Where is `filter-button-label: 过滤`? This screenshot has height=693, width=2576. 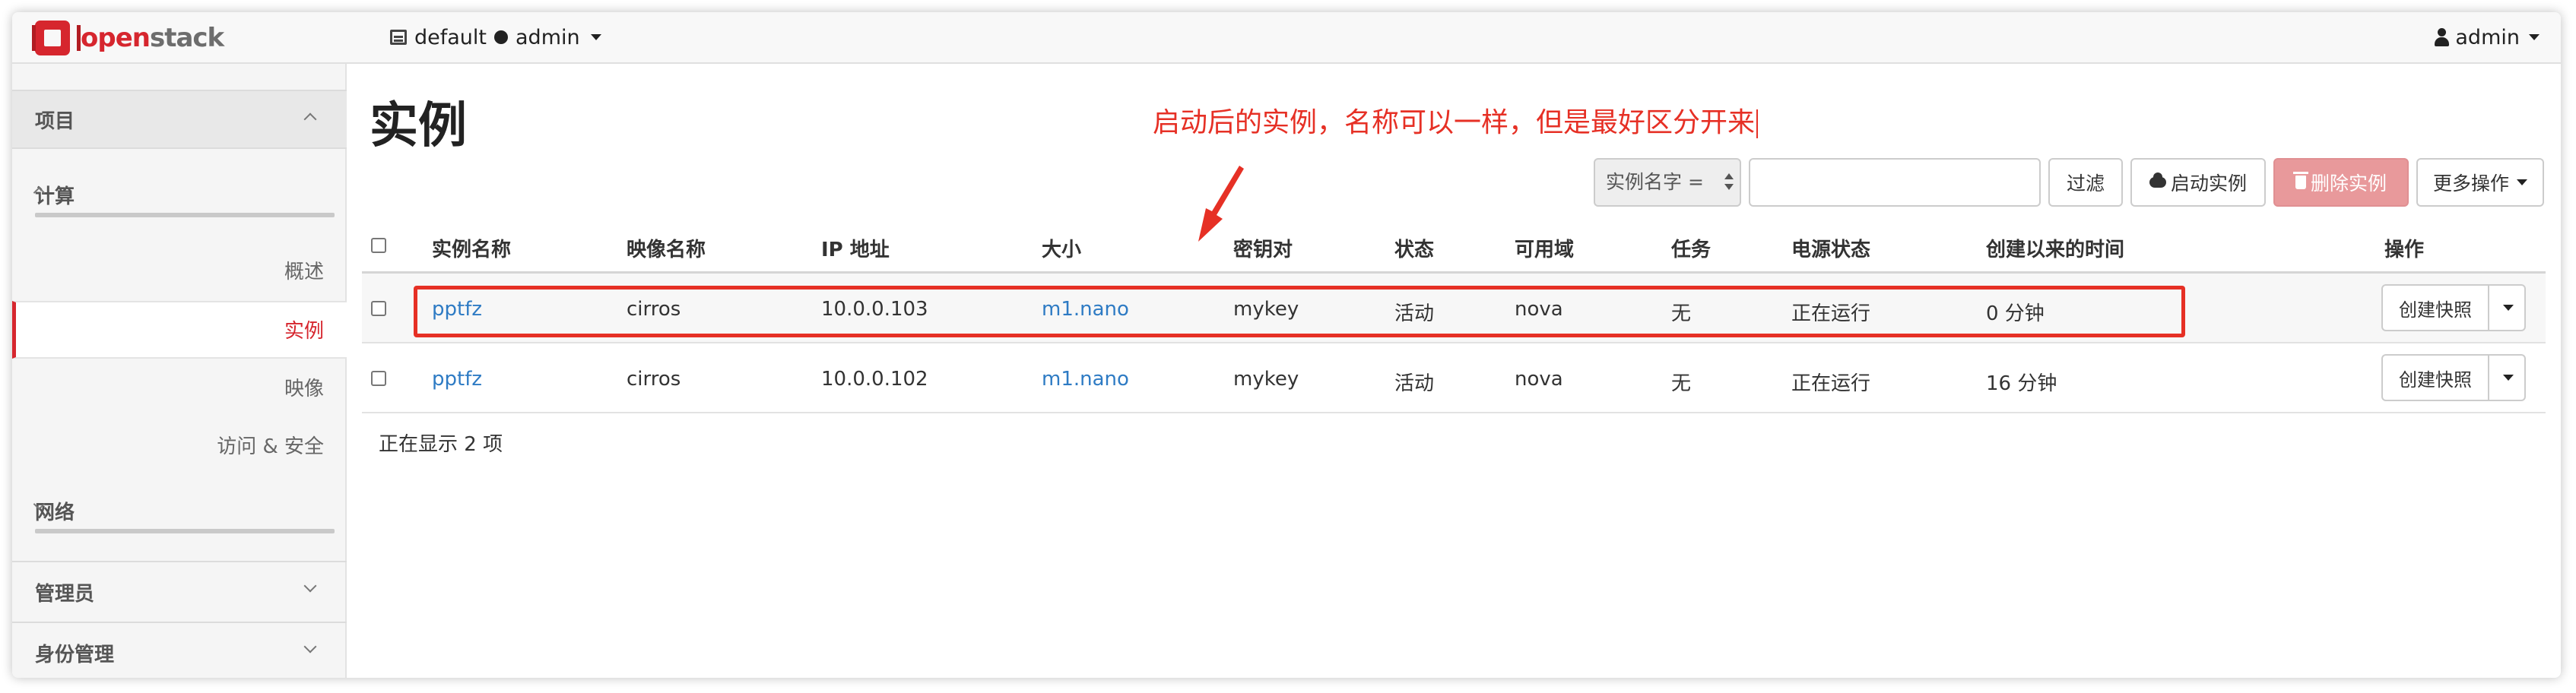 filter-button-label: 过滤 is located at coordinates (2085, 183).